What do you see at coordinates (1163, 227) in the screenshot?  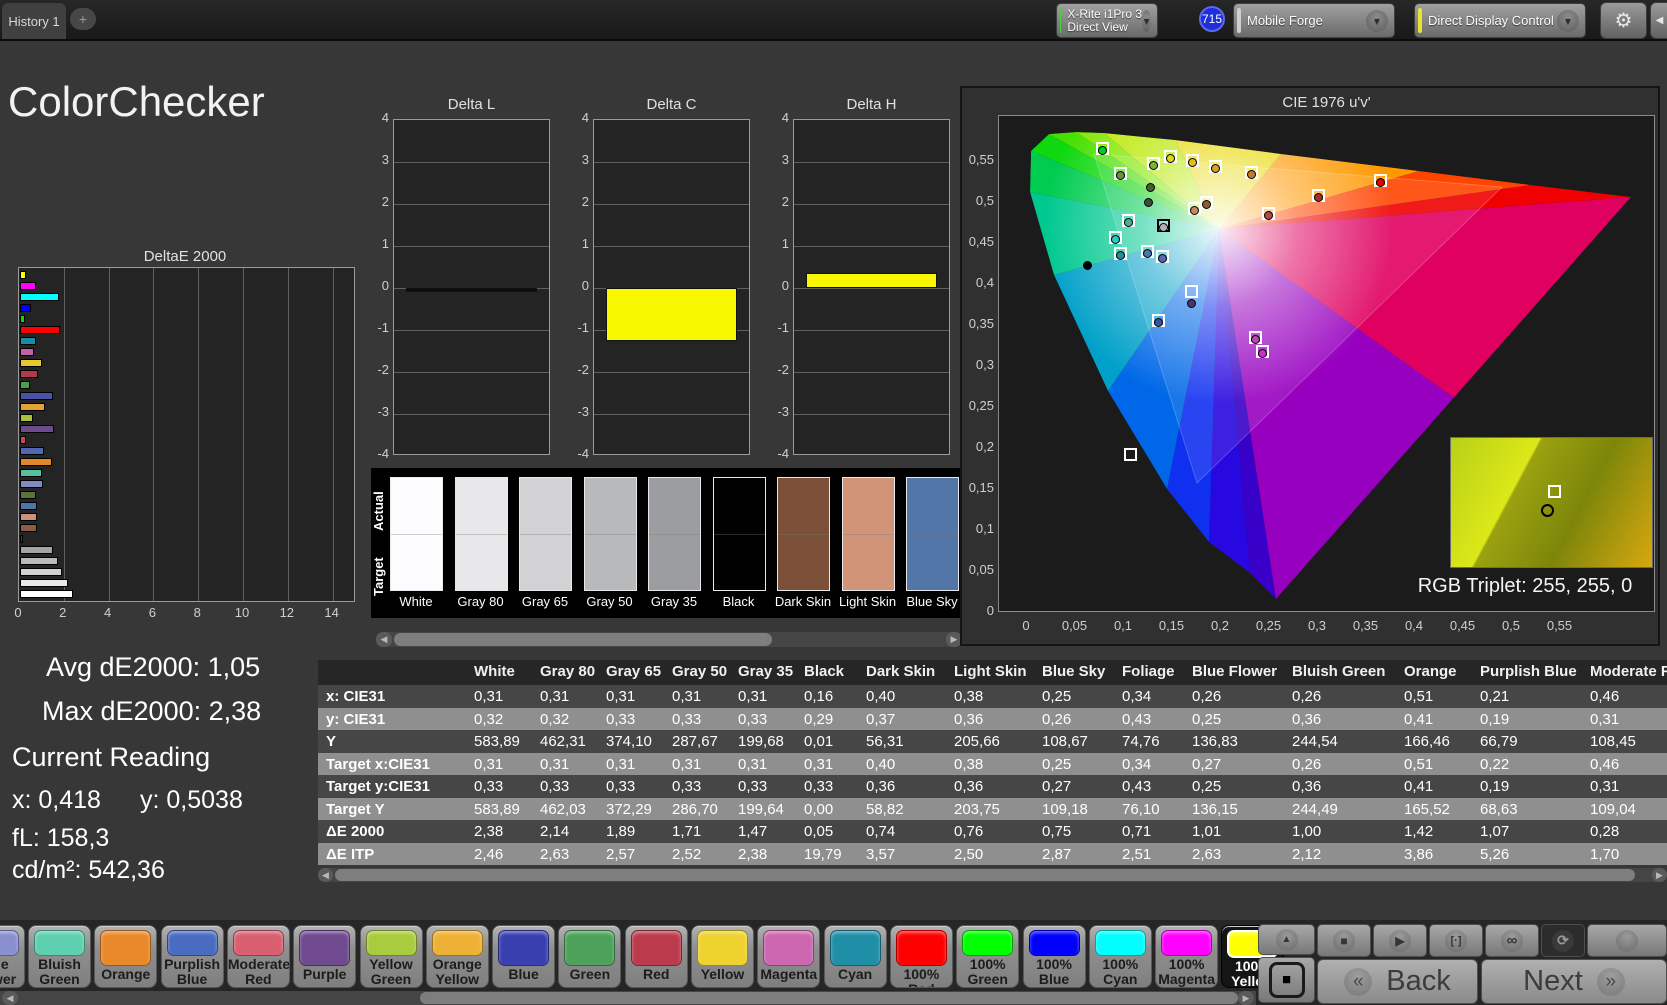 I see `cie-point-gray-cluster-measured` at bounding box center [1163, 227].